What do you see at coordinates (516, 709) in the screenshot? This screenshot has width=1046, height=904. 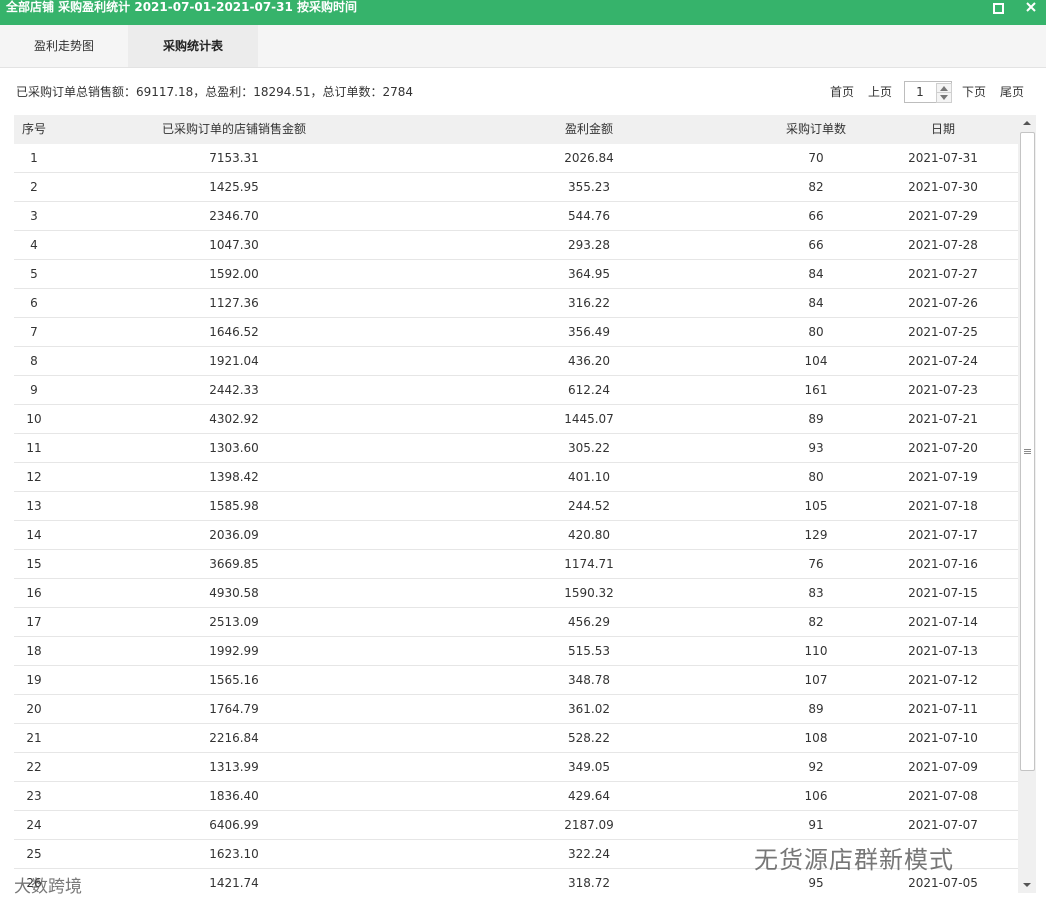 I see `table-row: 20 1764.79 361.02 89 2021-07-11` at bounding box center [516, 709].